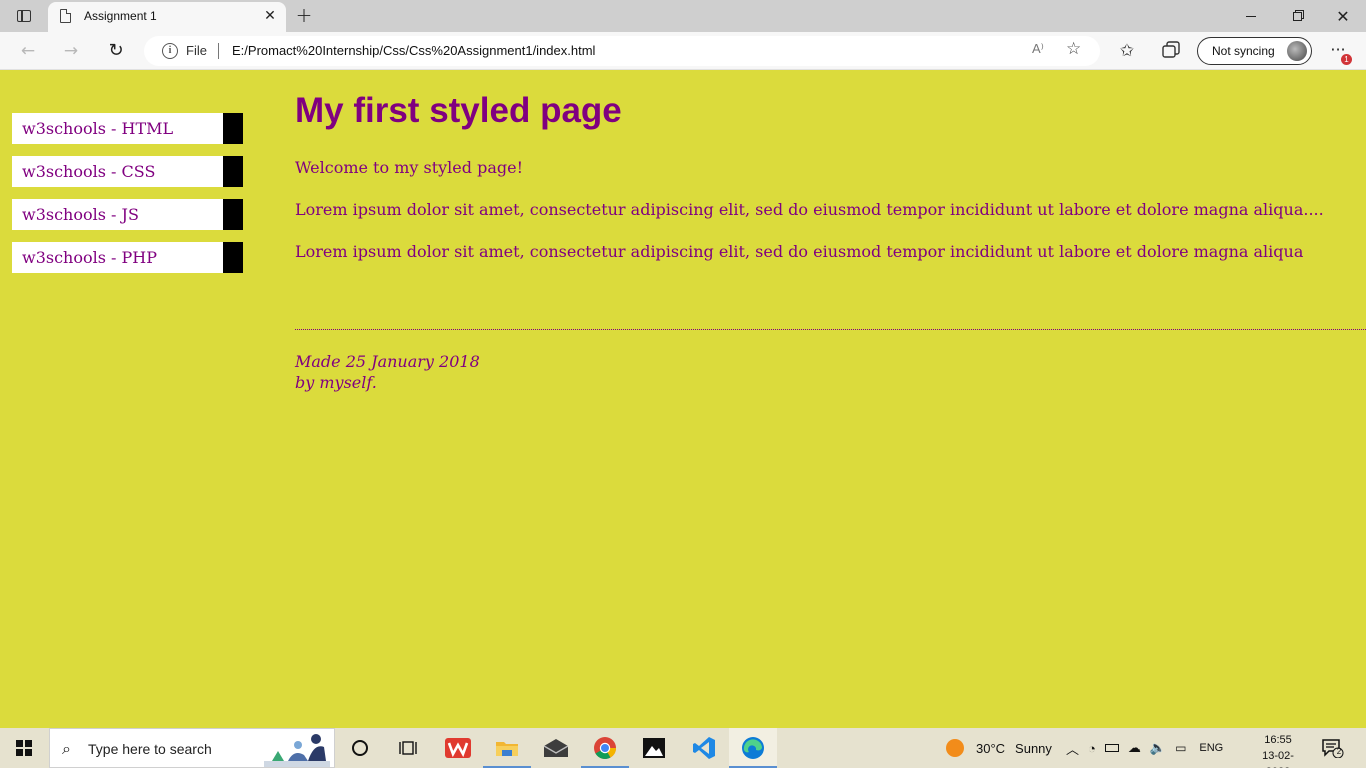 Image resolution: width=1366 pixels, height=768 pixels. I want to click on cortana-button, so click(360, 748).